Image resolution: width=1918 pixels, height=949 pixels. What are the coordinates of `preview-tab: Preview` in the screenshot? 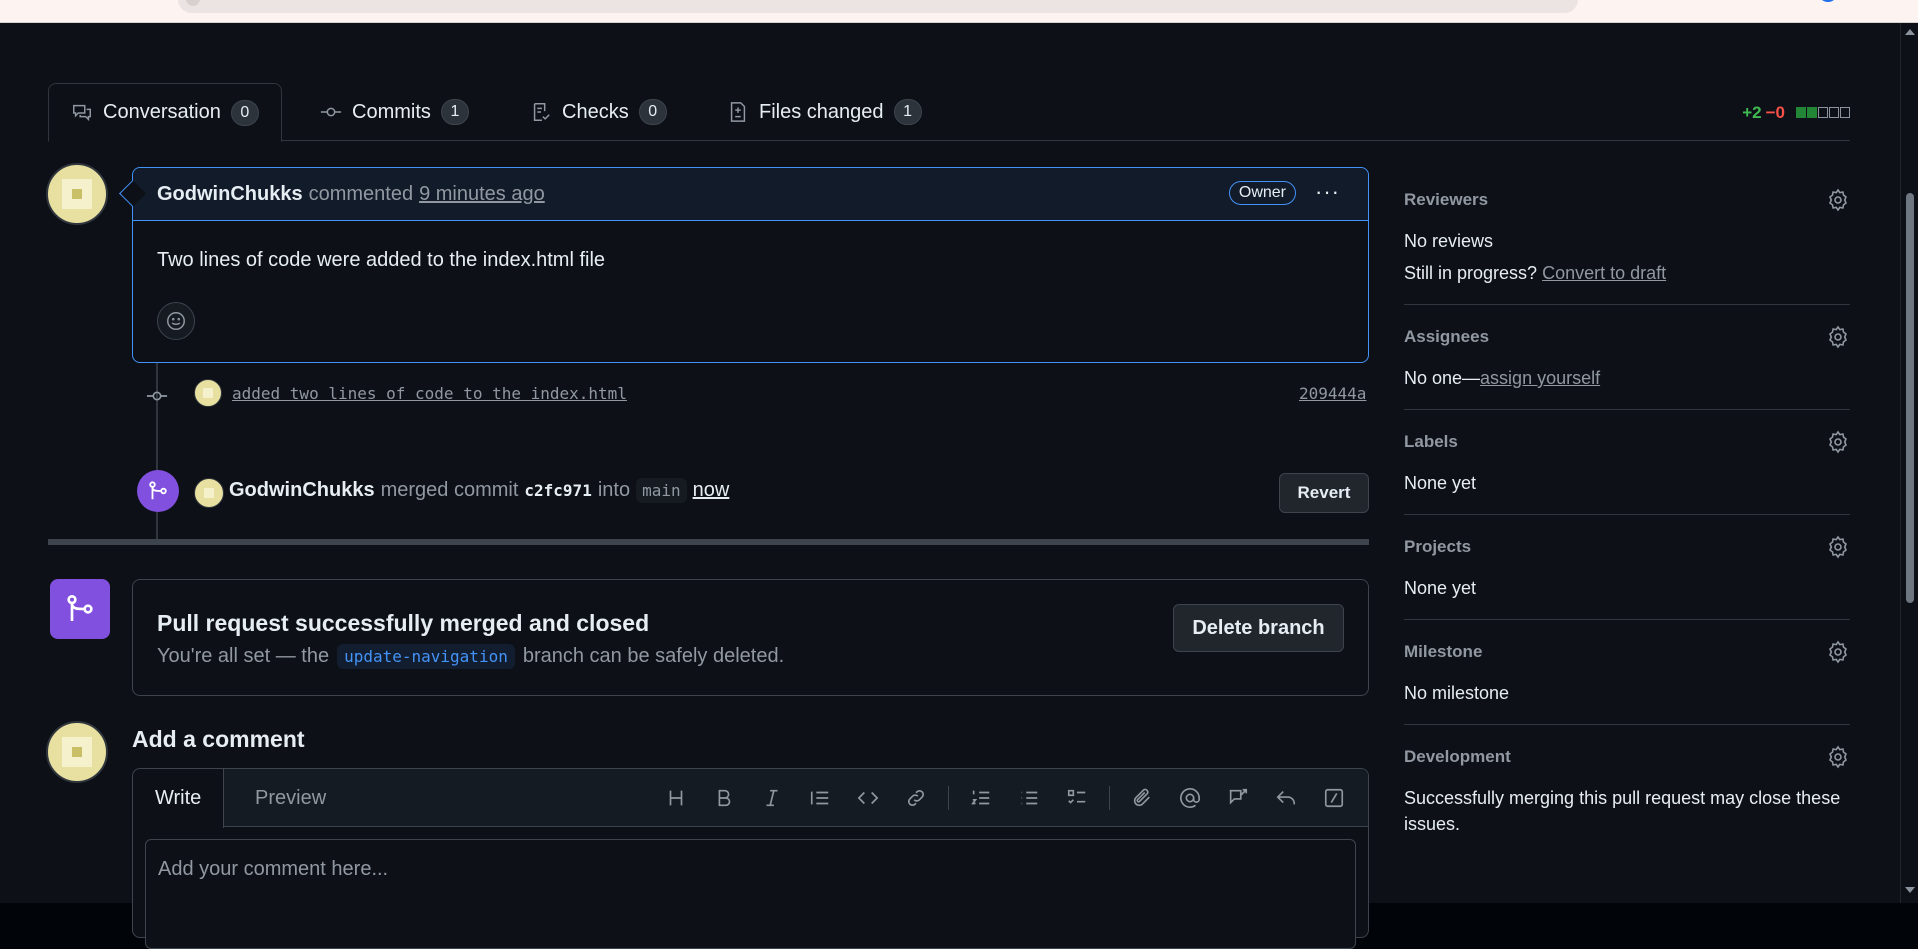 It's located at (290, 798).